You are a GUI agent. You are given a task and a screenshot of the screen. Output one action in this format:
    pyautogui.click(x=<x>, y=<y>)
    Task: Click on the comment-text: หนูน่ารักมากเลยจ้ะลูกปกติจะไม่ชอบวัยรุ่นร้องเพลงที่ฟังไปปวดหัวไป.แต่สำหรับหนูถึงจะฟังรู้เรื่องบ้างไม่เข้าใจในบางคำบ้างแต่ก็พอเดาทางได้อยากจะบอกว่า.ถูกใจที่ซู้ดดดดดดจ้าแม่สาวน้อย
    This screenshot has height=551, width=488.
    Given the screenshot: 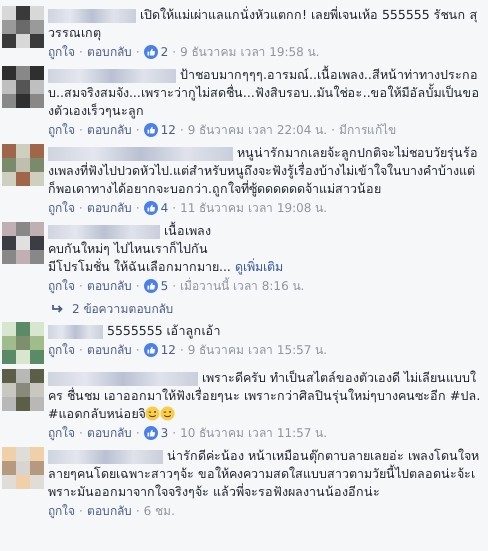 What is the action you would take?
    pyautogui.click(x=263, y=171)
    